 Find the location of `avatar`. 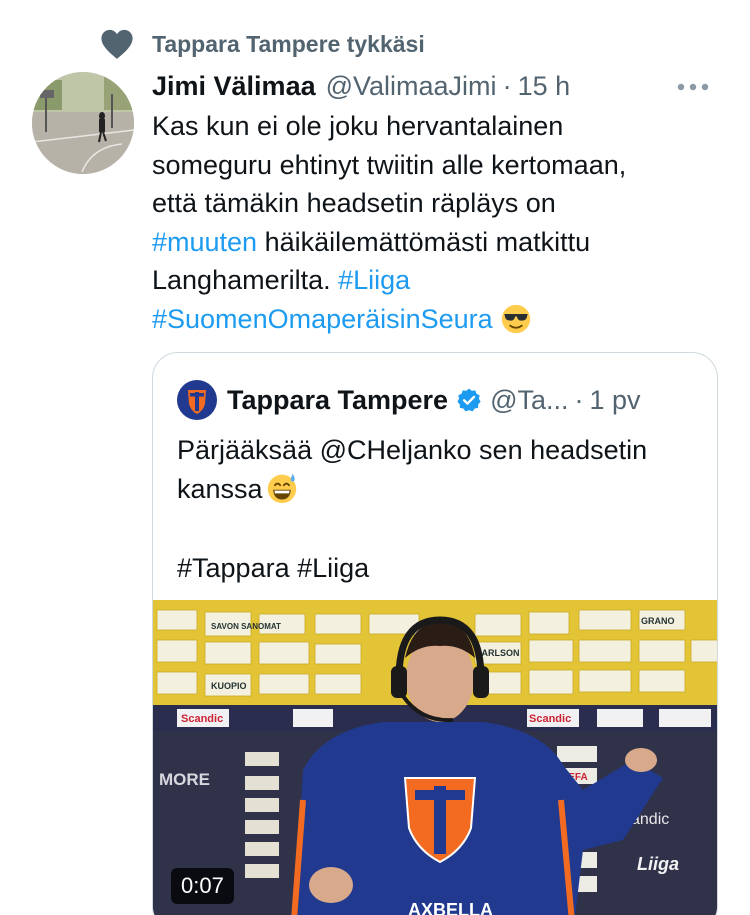

avatar is located at coordinates (83, 123).